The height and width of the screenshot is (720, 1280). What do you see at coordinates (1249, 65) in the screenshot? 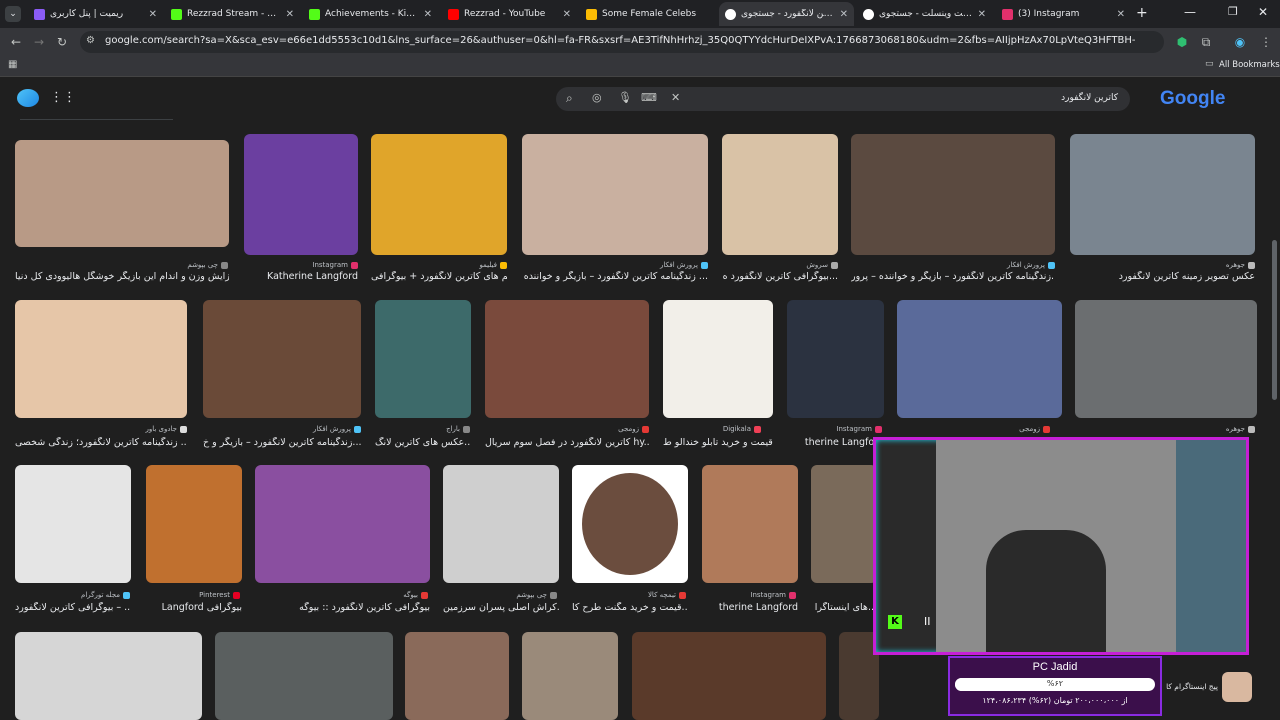
I see `all-bookmarks-label: All Bookmarks` at bounding box center [1249, 65].